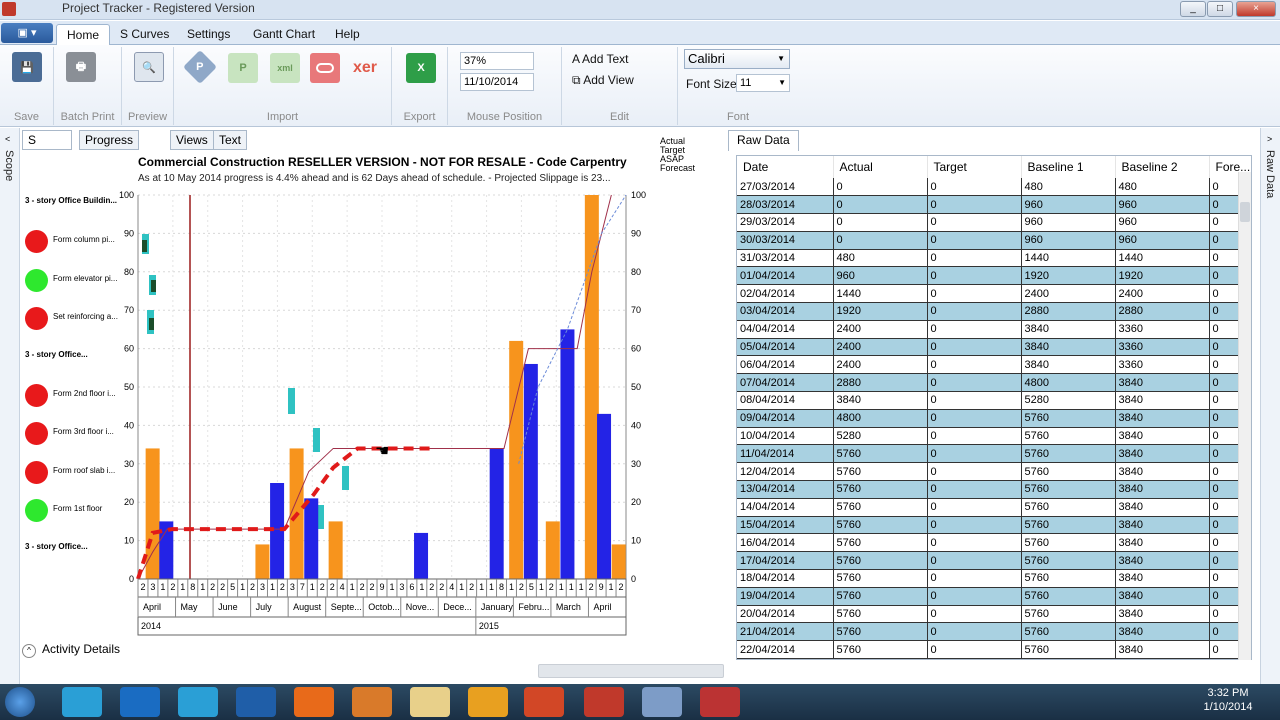 The height and width of the screenshot is (720, 1280). What do you see at coordinates (720, 702) in the screenshot?
I see `box-icon` at bounding box center [720, 702].